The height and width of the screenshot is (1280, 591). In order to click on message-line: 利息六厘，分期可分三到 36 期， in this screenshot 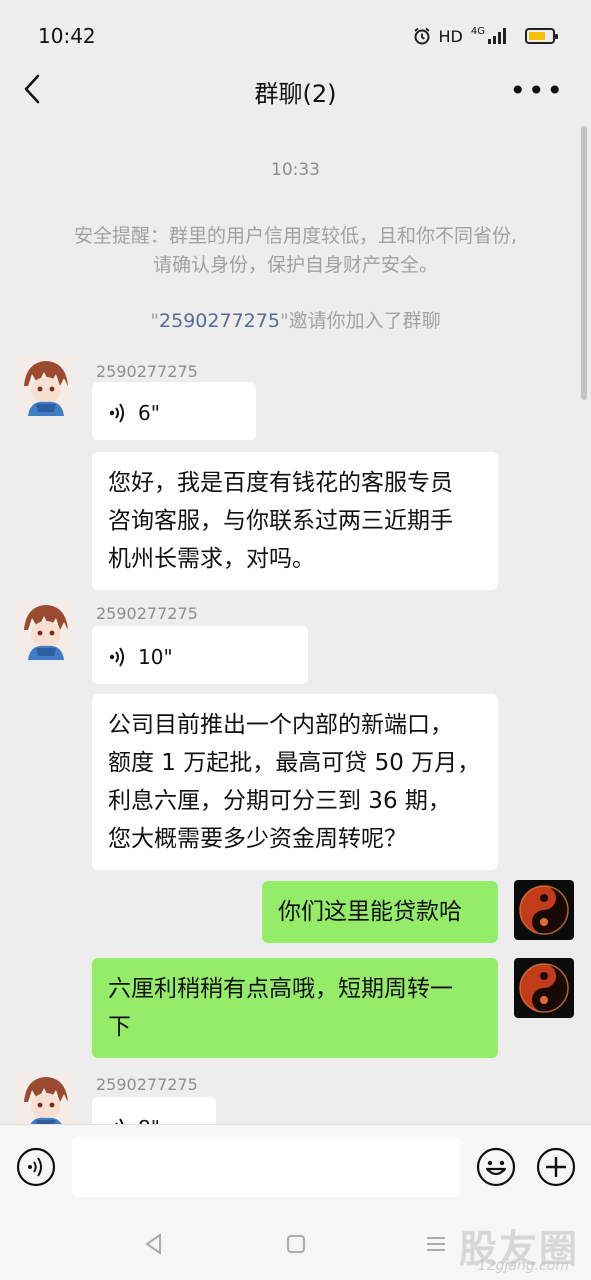, I will do `click(279, 801)`.